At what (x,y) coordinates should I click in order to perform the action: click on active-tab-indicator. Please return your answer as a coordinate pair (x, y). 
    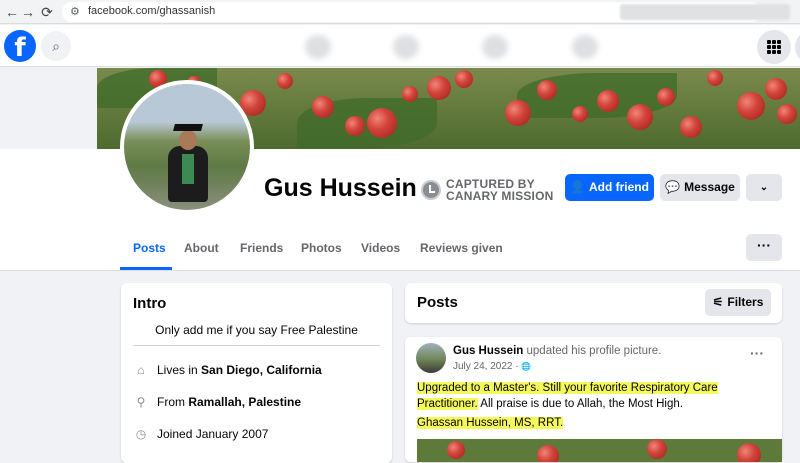
    Looking at the image, I should click on (146, 268).